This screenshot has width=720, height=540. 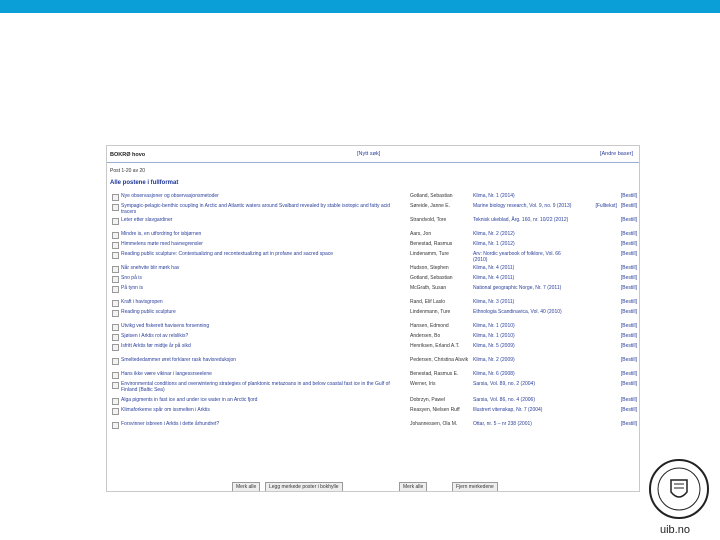 What do you see at coordinates (263, 312) in the screenshot?
I see `row-title-link: Reading public sculpture` at bounding box center [263, 312].